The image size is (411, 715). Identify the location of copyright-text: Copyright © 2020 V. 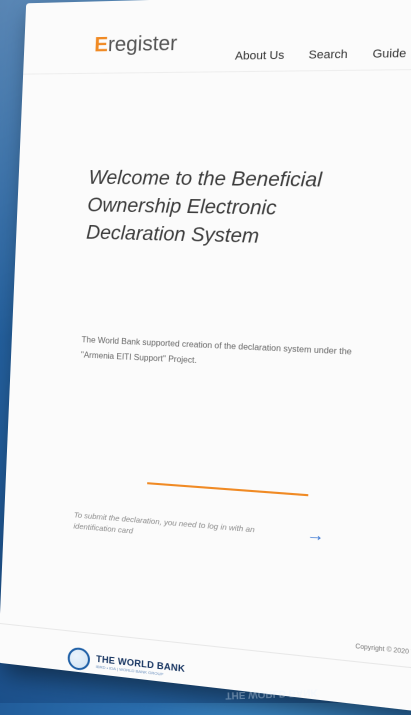
(383, 650).